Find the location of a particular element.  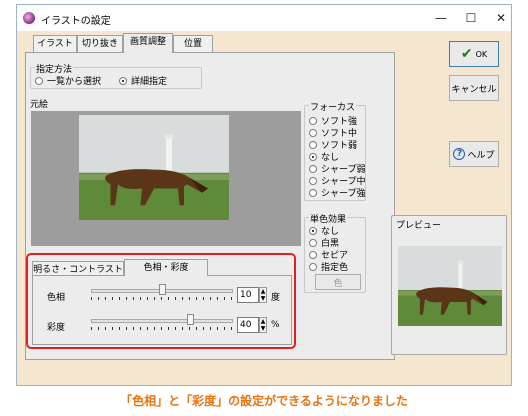

tab-position: 位置 is located at coordinates (193, 43).